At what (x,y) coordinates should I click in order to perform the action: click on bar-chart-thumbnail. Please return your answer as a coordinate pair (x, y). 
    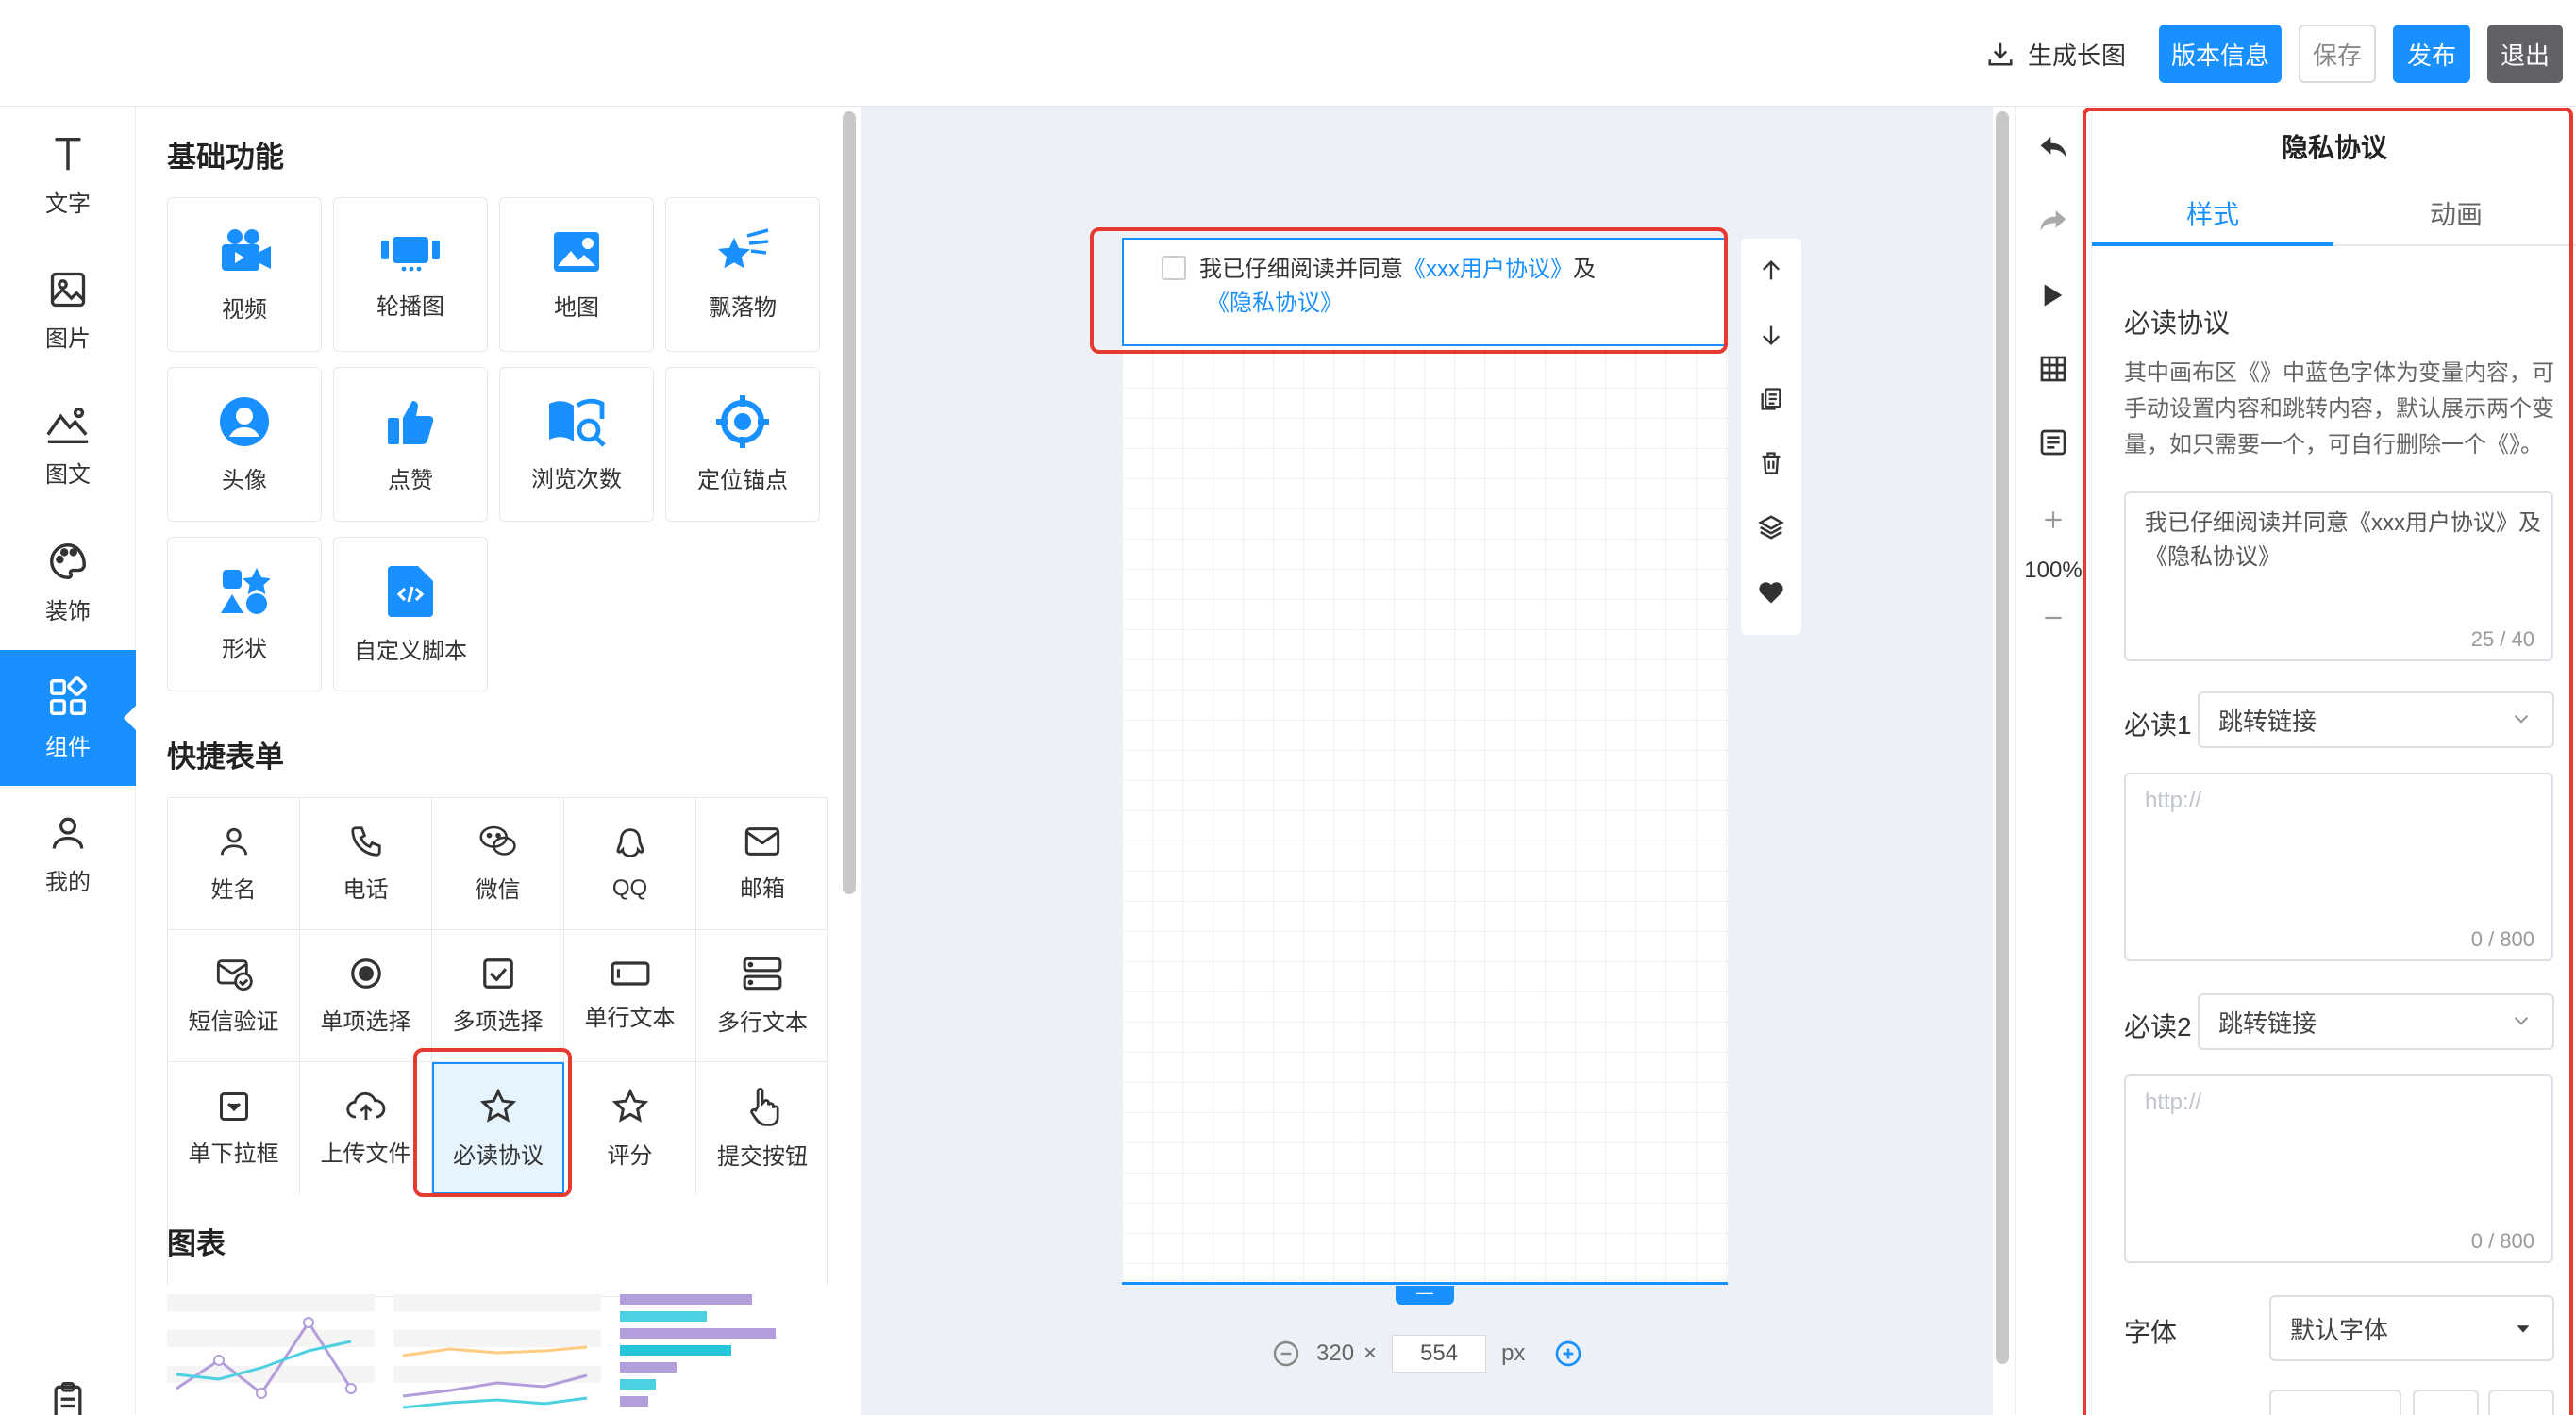
    Looking at the image, I should click on (698, 1350).